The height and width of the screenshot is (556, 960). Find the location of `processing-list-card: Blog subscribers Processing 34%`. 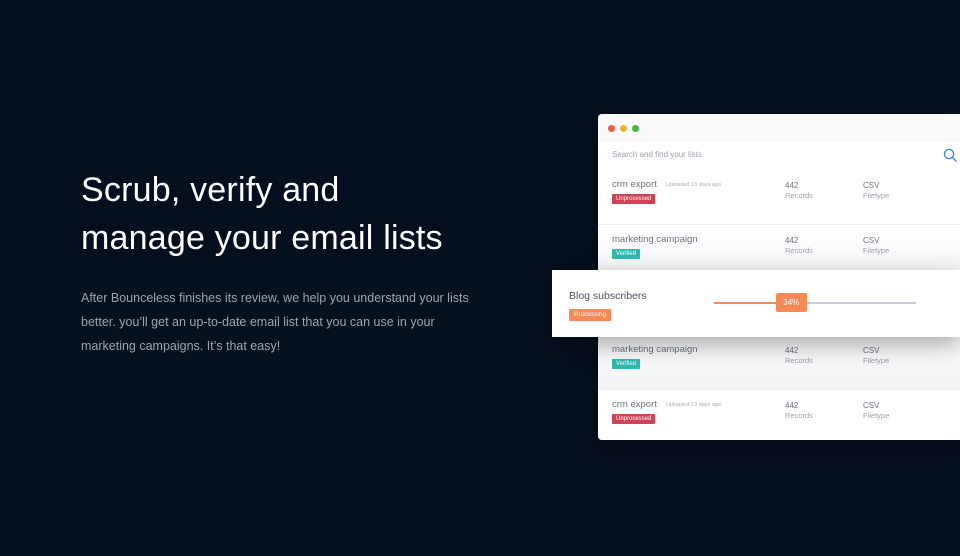

processing-list-card: Blog subscribers Processing 34% is located at coordinates (756, 303).